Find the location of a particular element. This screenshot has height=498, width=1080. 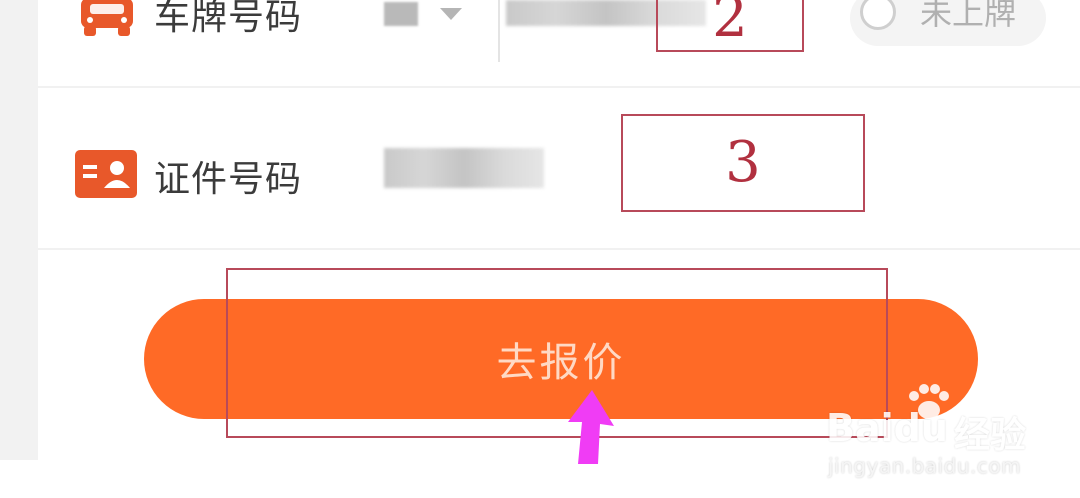

dropdown-caret-icon is located at coordinates (451, 14).